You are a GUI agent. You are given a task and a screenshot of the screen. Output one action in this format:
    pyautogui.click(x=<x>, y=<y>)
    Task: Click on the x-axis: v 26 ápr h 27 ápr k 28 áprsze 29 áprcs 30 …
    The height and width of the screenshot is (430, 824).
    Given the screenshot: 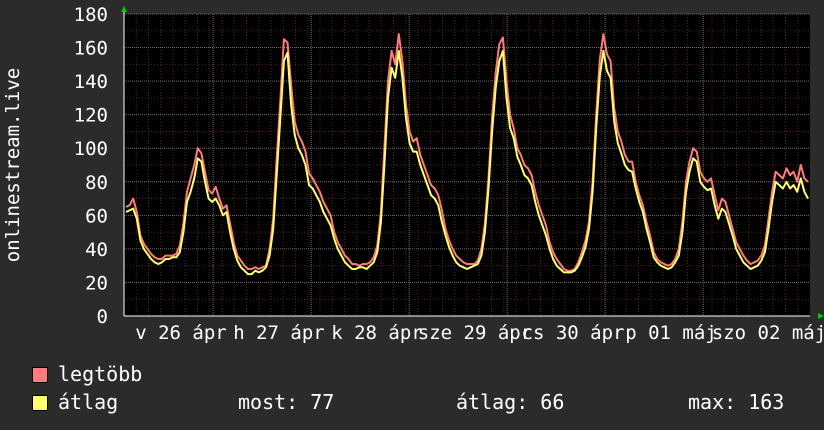 What is the action you would take?
    pyautogui.click(x=474, y=328)
    